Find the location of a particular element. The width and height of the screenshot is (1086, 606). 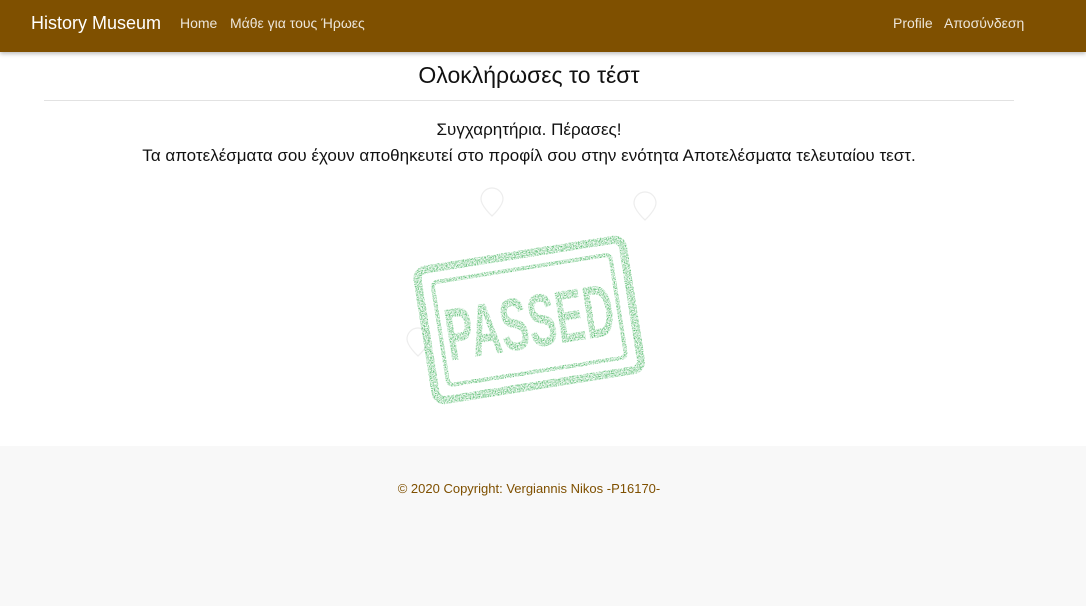

title-divider is located at coordinates (529, 100).